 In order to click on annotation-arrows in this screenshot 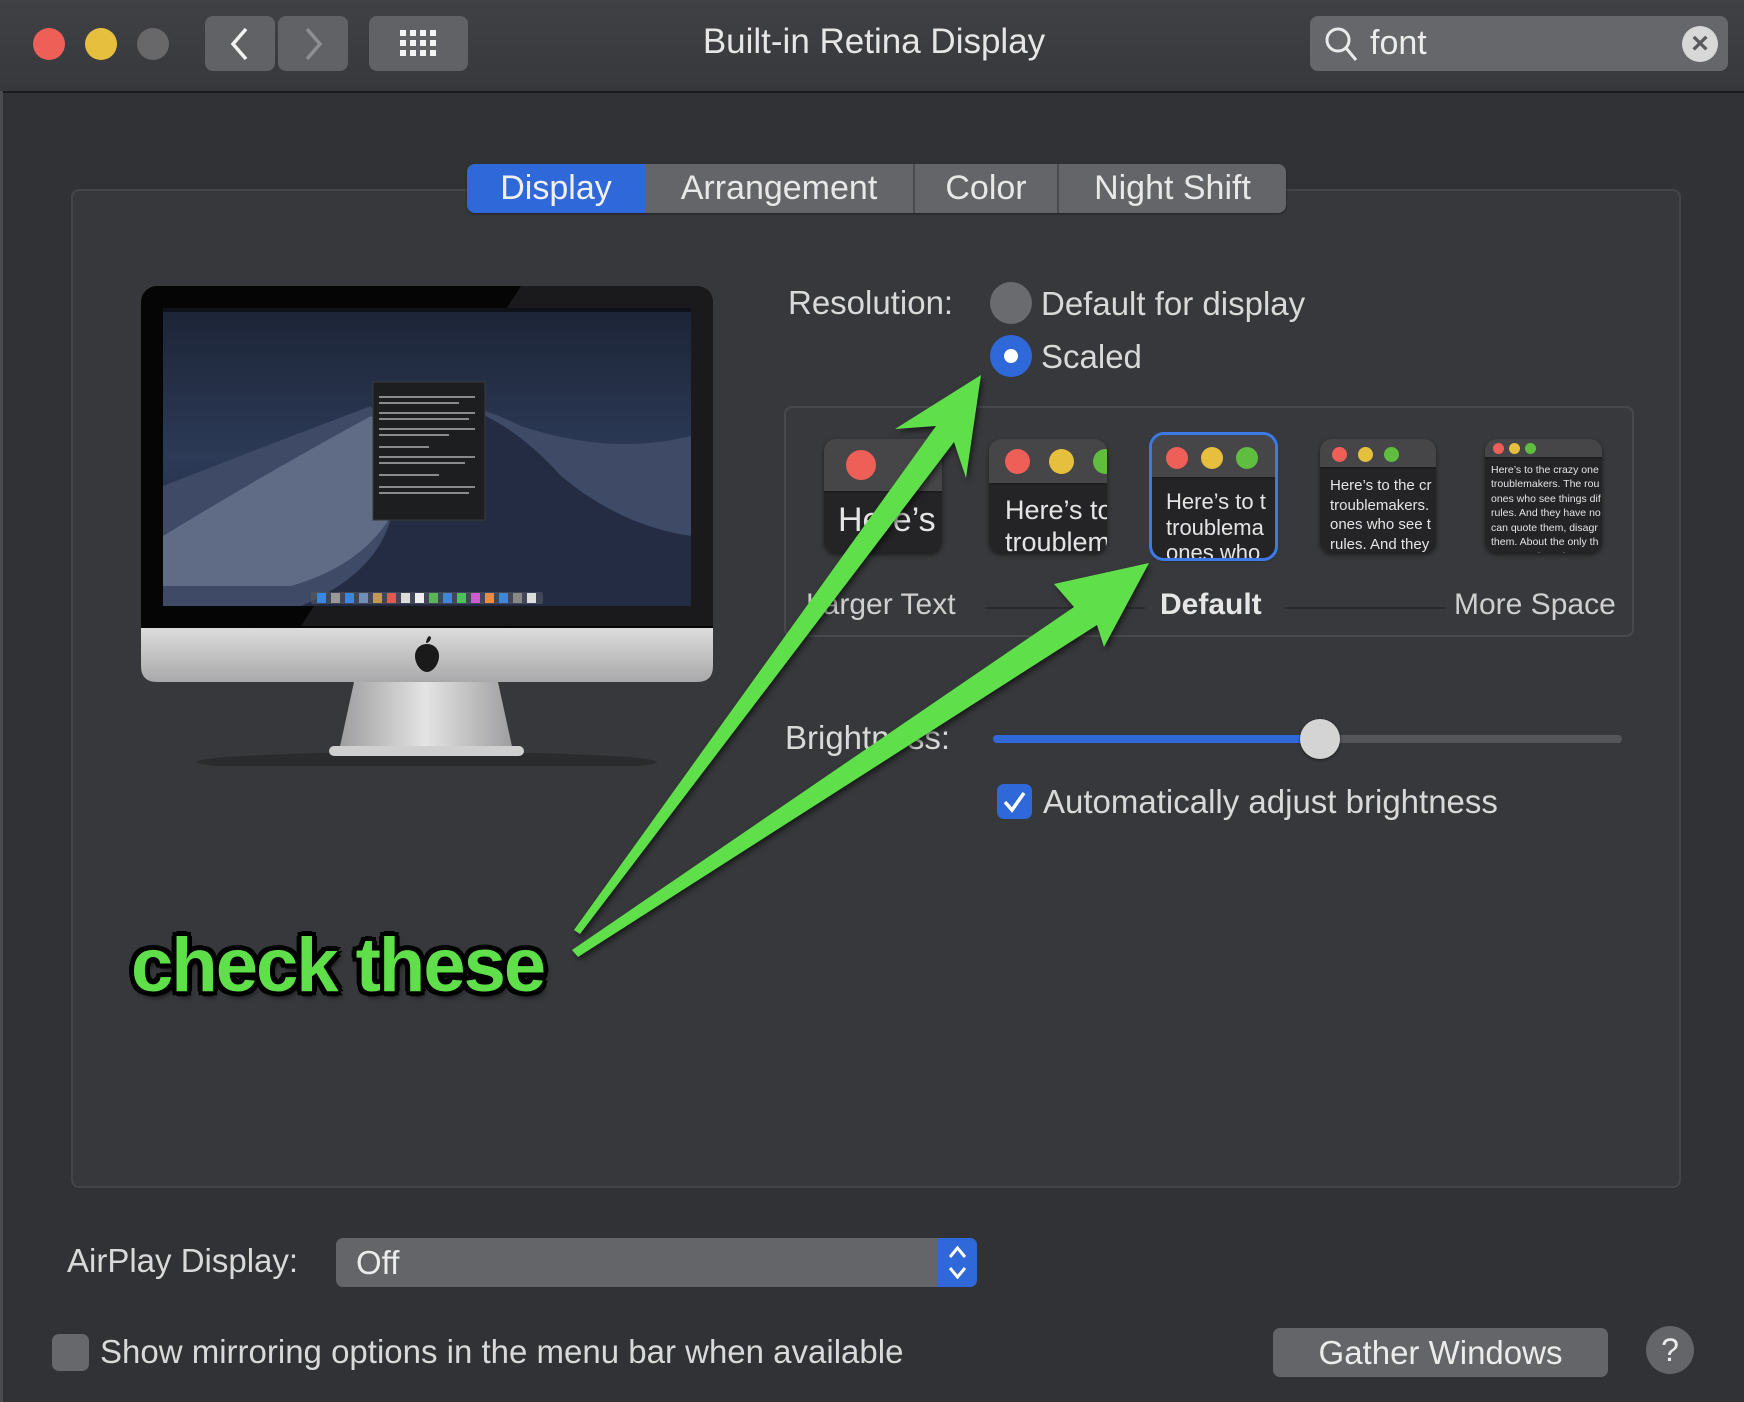, I will do `click(860, 666)`.